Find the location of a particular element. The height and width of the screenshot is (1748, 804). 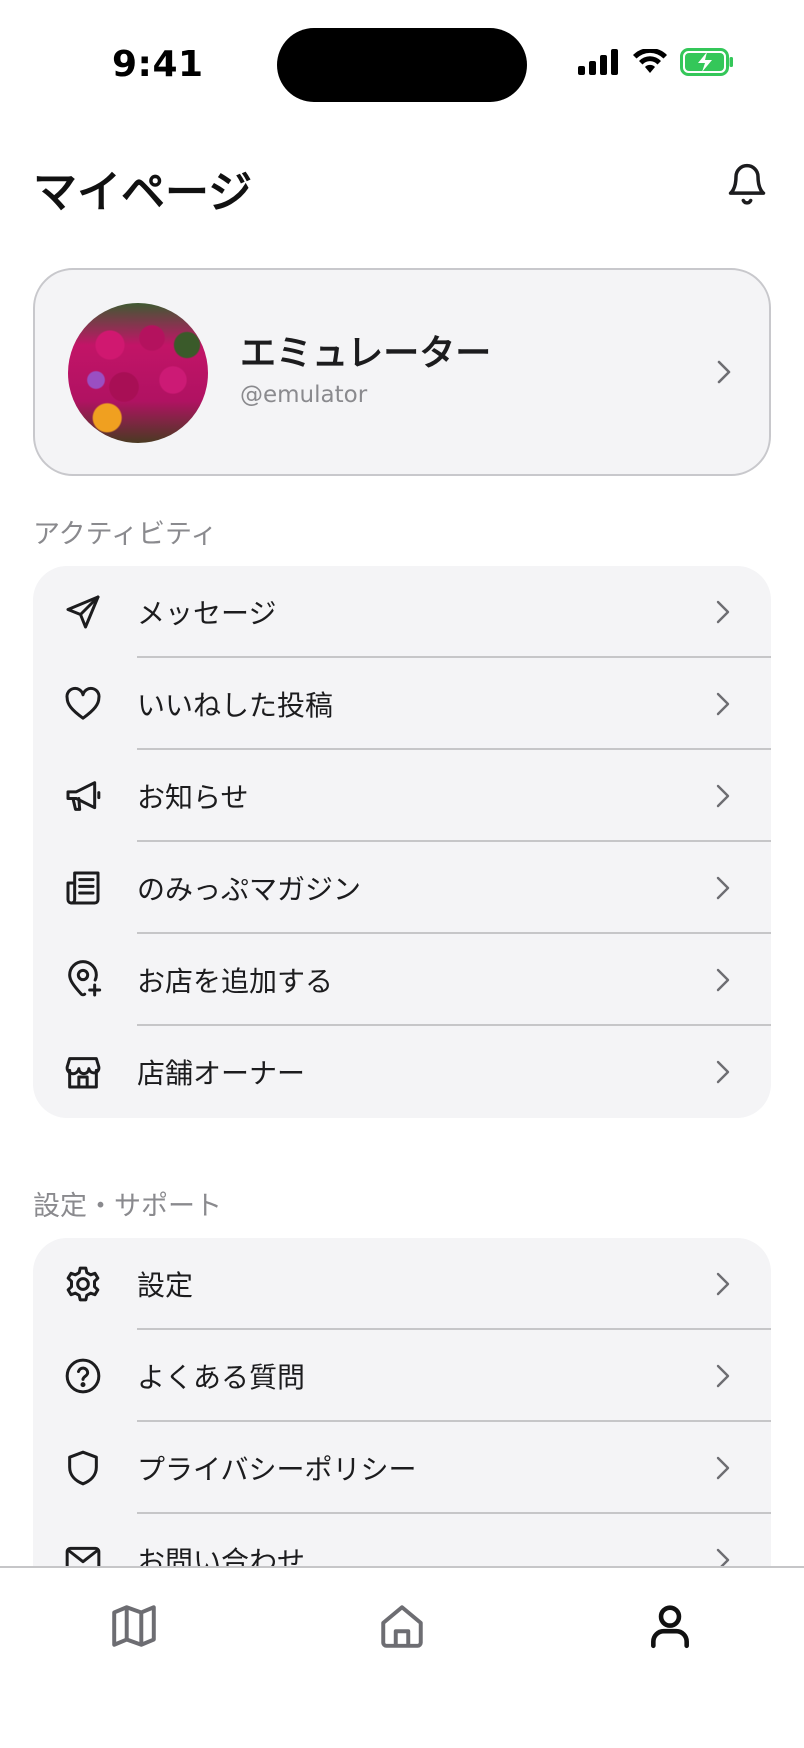

wifi-icon is located at coordinates (650, 63).